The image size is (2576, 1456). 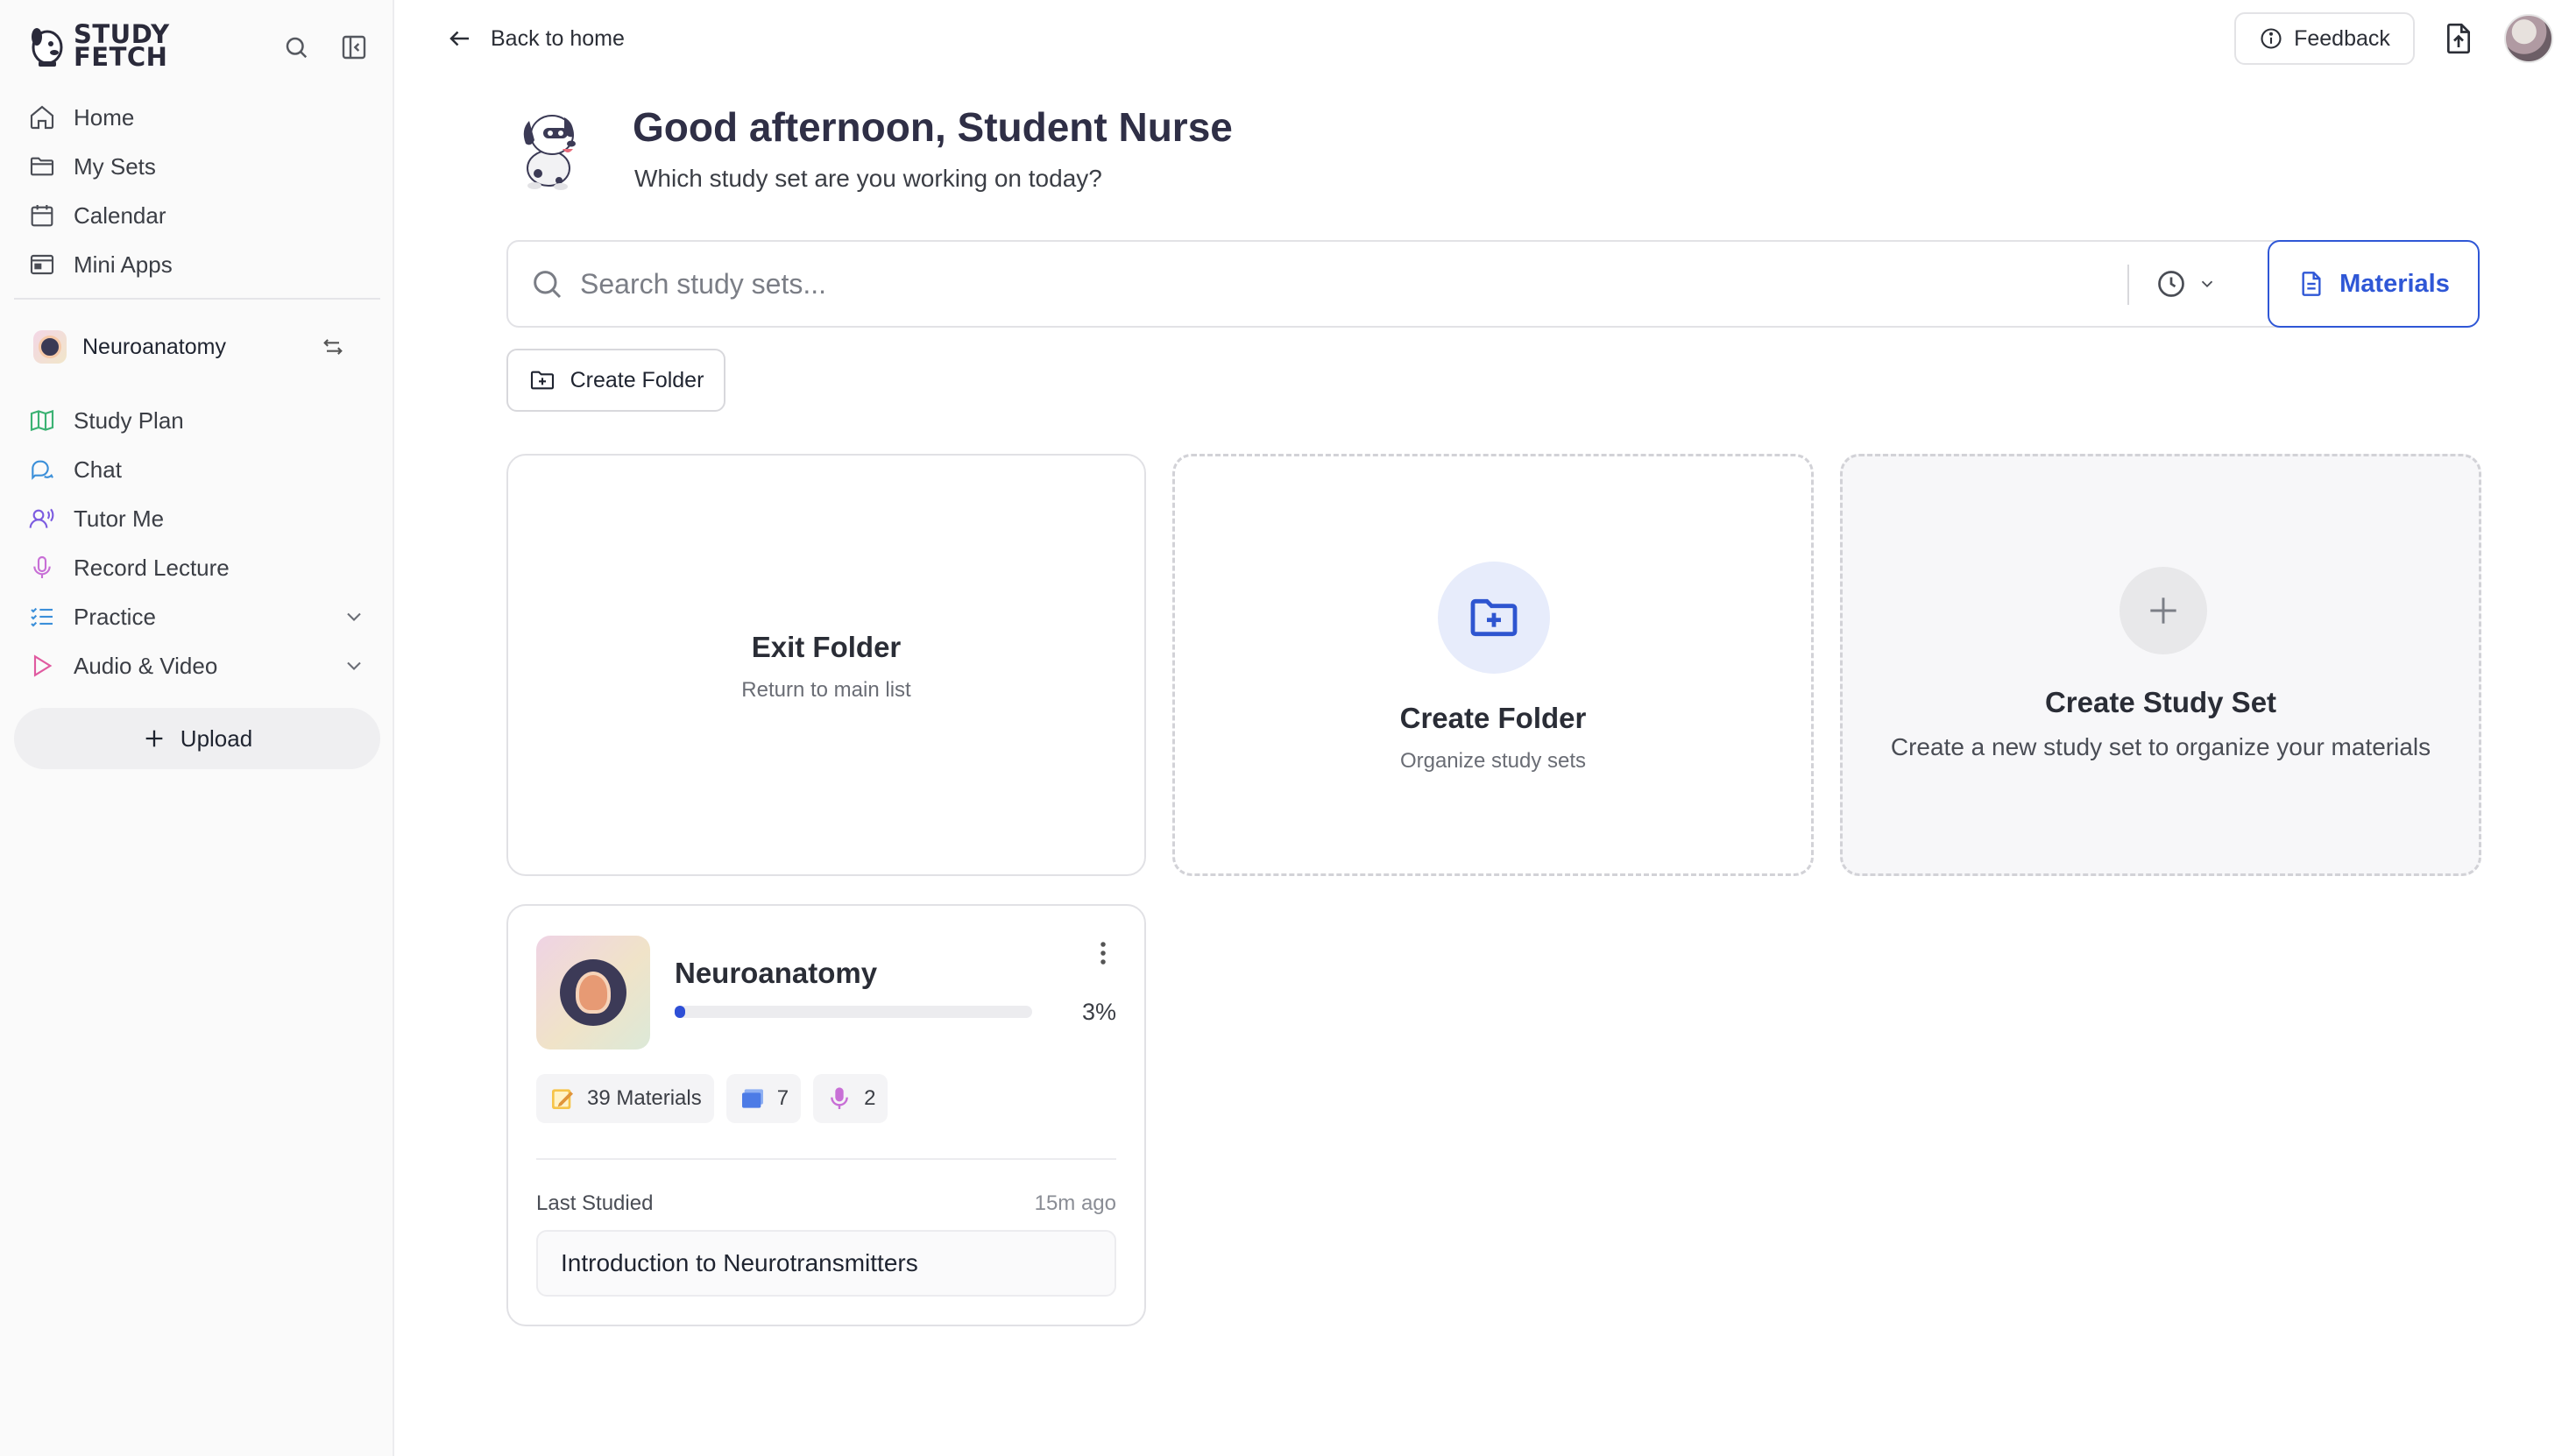 I want to click on map-icon, so click(x=42, y=420).